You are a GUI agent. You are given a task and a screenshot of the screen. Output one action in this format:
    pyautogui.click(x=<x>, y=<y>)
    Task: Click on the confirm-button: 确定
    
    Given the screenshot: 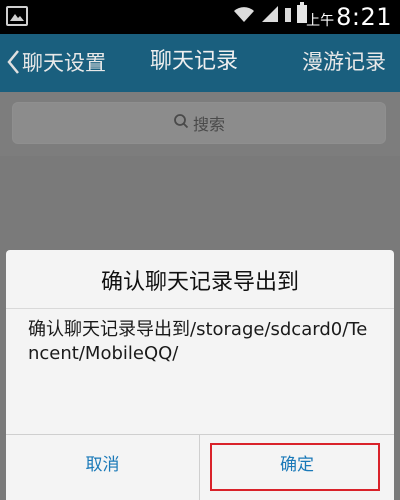 What is the action you would take?
    pyautogui.click(x=297, y=467)
    